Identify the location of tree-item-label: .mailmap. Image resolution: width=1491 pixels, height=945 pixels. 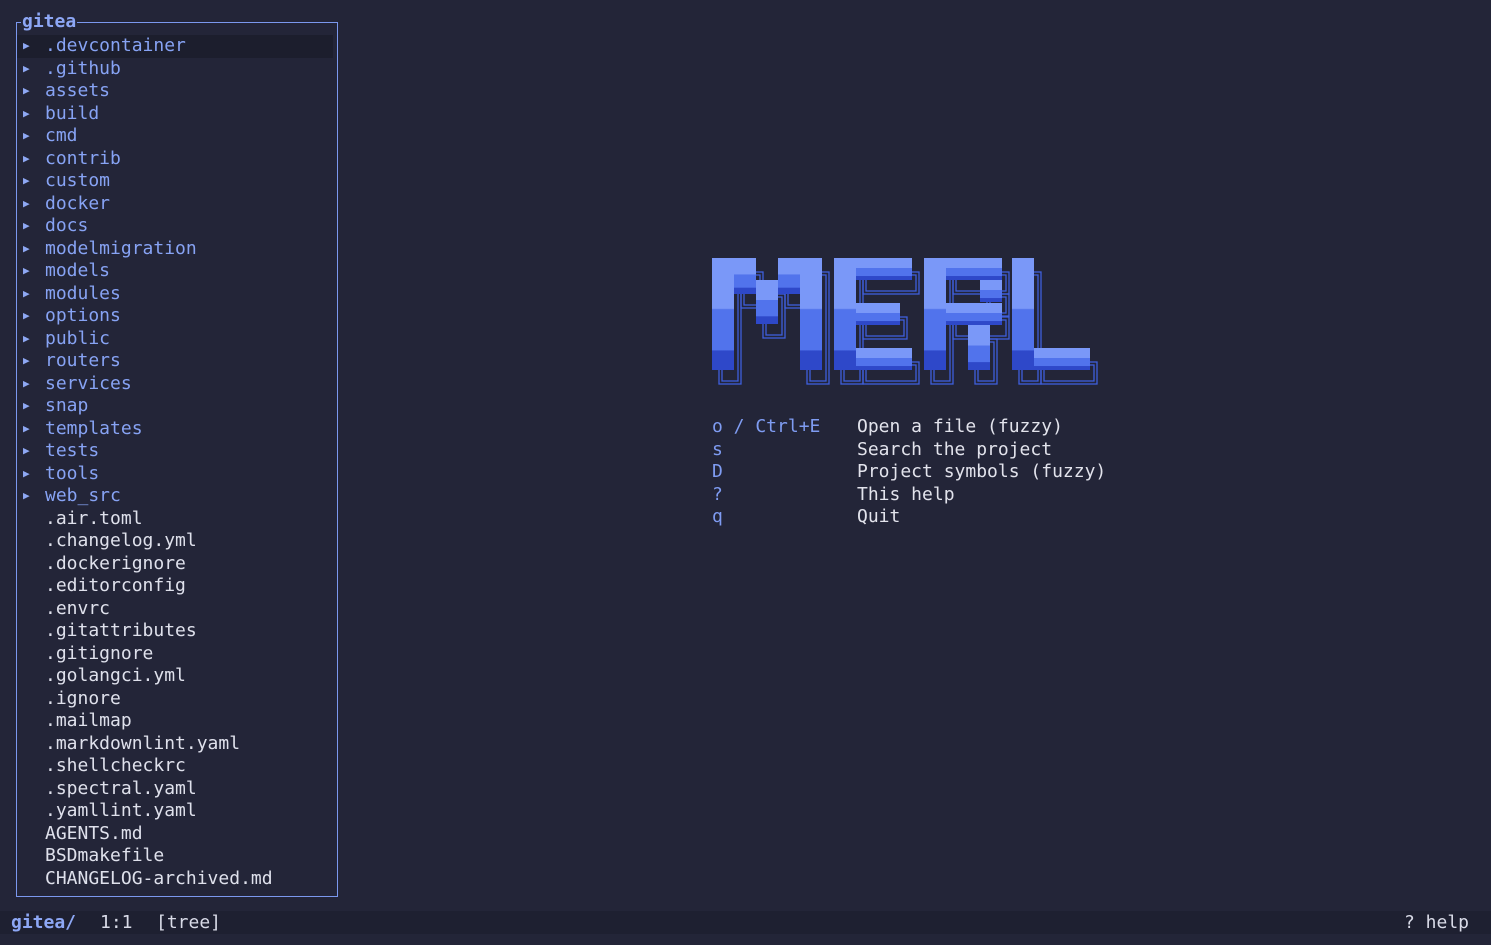
(88, 720).